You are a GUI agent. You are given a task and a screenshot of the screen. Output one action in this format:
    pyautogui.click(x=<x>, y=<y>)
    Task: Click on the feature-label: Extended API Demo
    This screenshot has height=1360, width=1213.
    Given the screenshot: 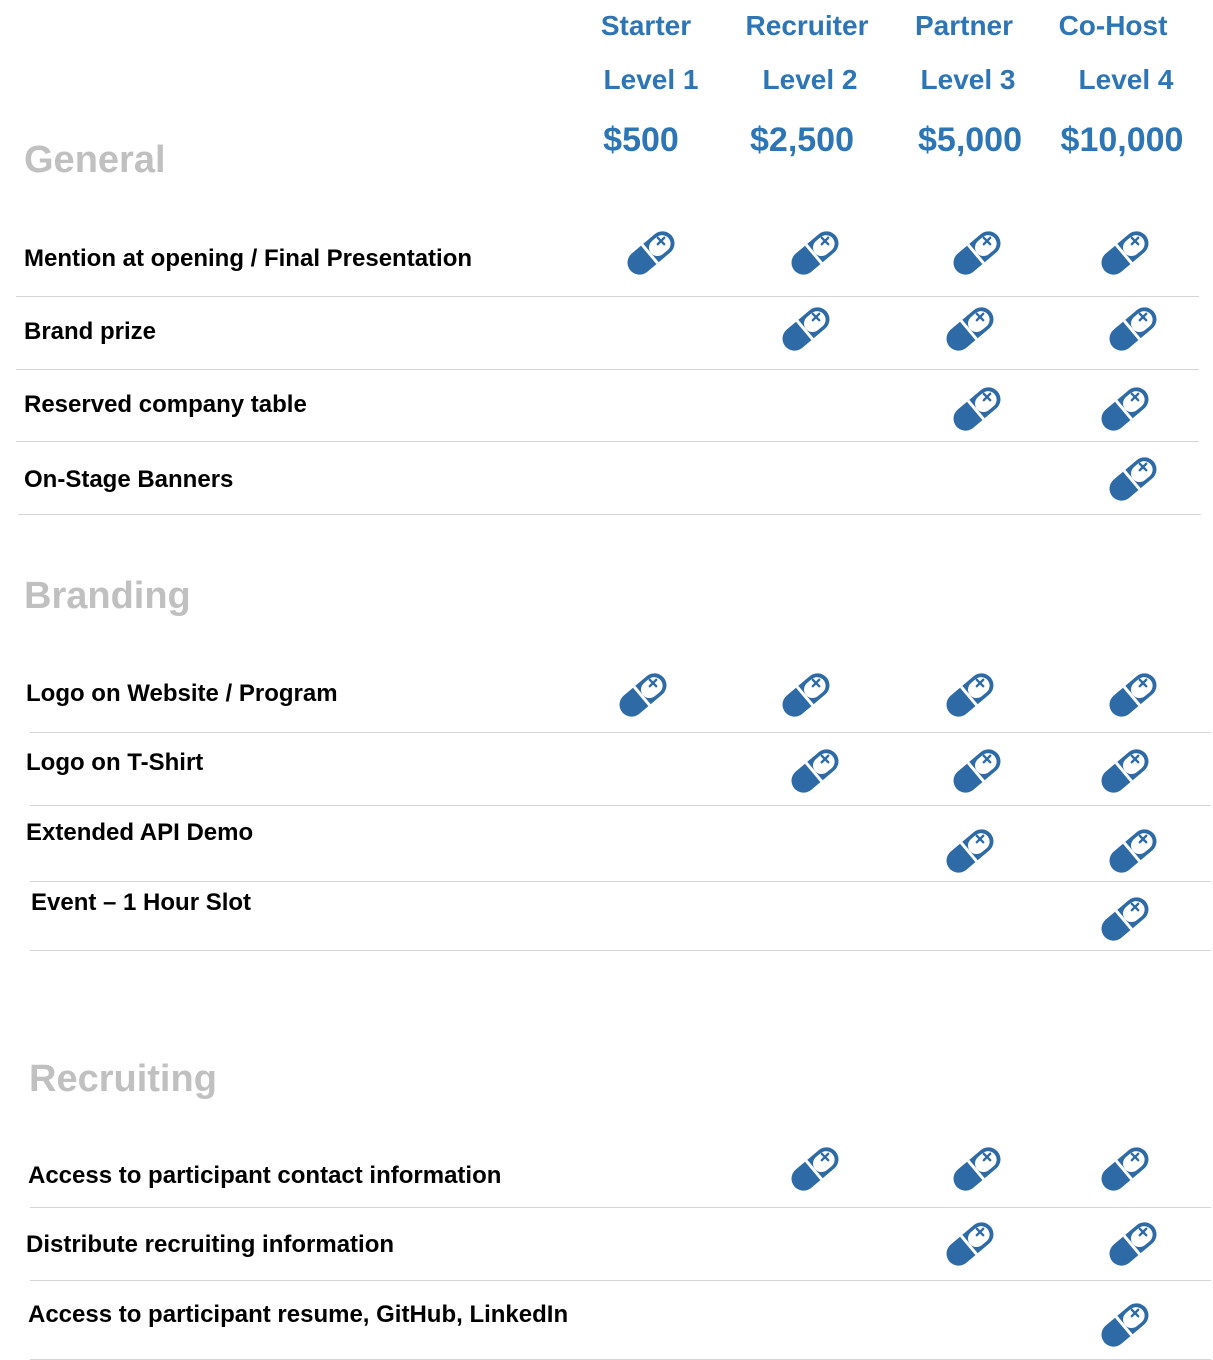 What is the action you would take?
    pyautogui.click(x=140, y=832)
    